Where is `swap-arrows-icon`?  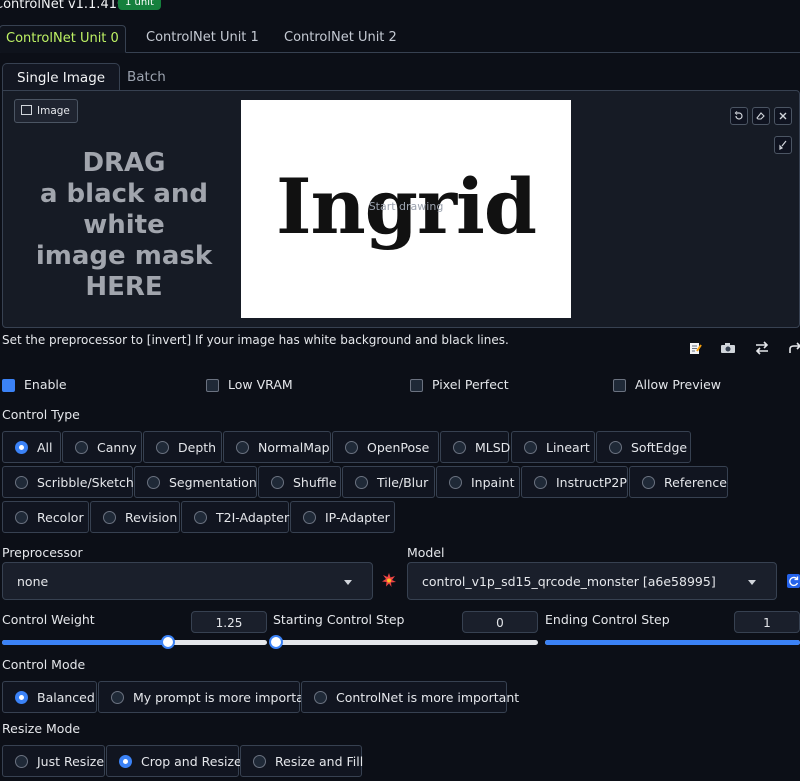
swap-arrows-icon is located at coordinates (762, 348).